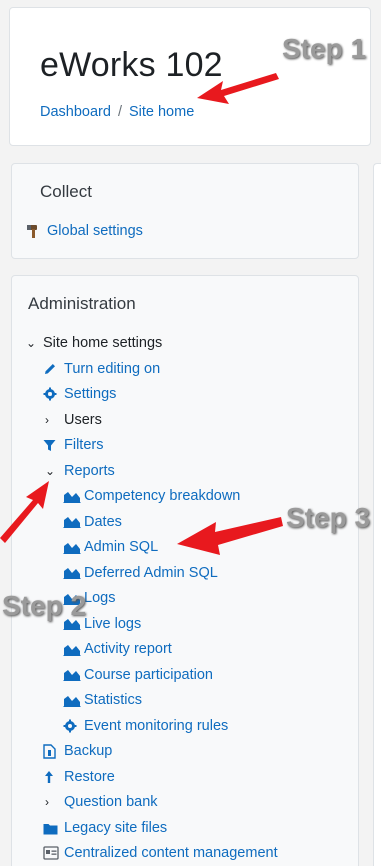 The image size is (381, 866). What do you see at coordinates (52, 828) in the screenshot?
I see `folder-icon` at bounding box center [52, 828].